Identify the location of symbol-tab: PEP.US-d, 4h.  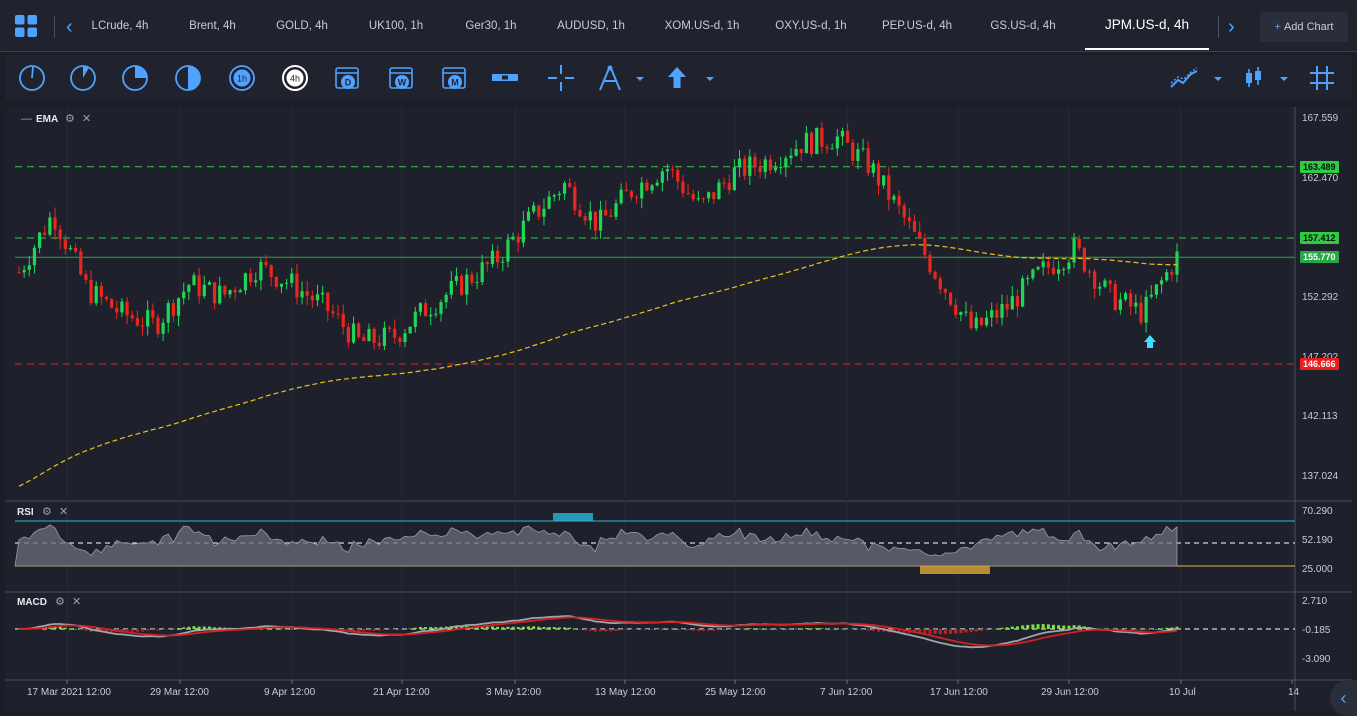
(917, 25).